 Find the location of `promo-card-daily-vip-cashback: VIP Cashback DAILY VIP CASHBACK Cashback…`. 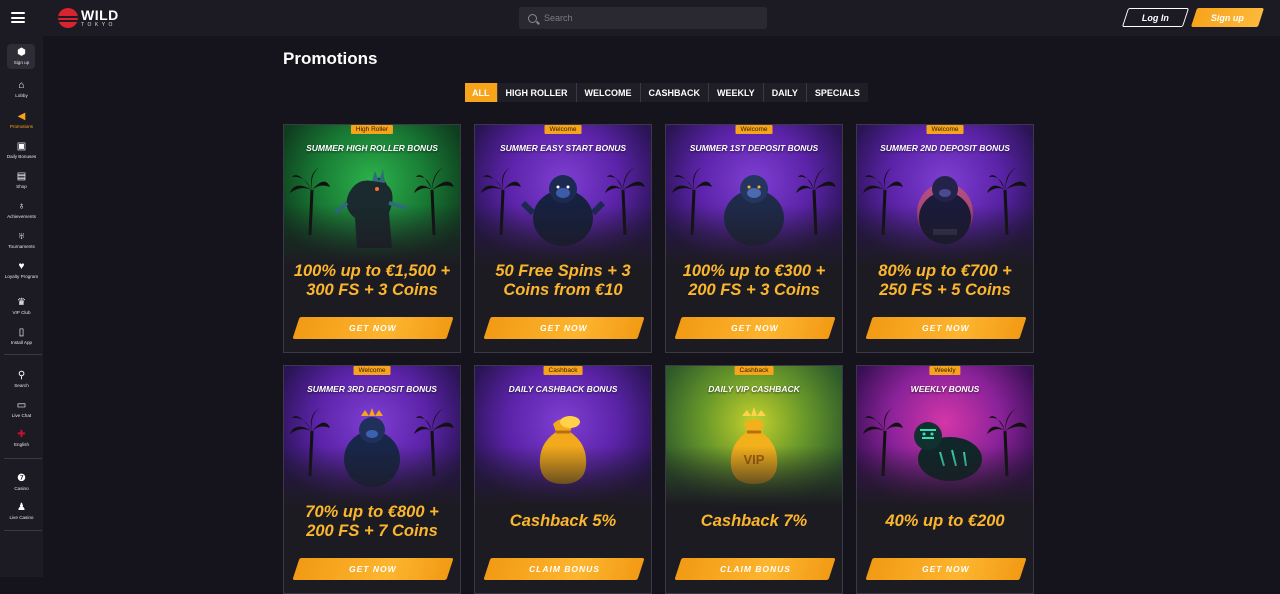

promo-card-daily-vip-cashback: VIP Cashback DAILY VIP CASHBACK Cashback… is located at coordinates (754, 479).